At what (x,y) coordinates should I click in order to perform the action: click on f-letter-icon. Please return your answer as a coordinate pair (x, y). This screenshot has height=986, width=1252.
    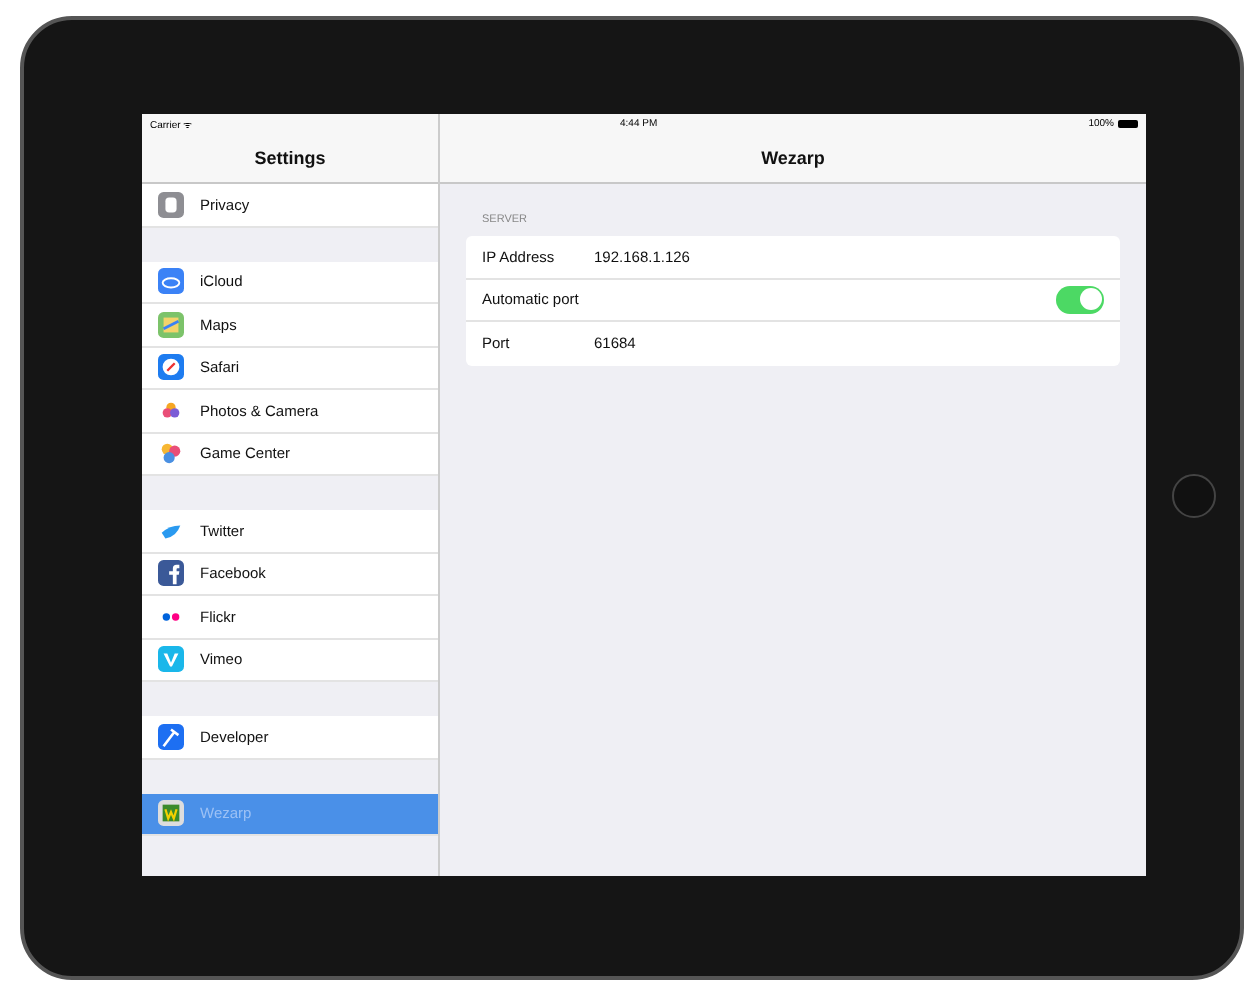
    Looking at the image, I should click on (171, 573).